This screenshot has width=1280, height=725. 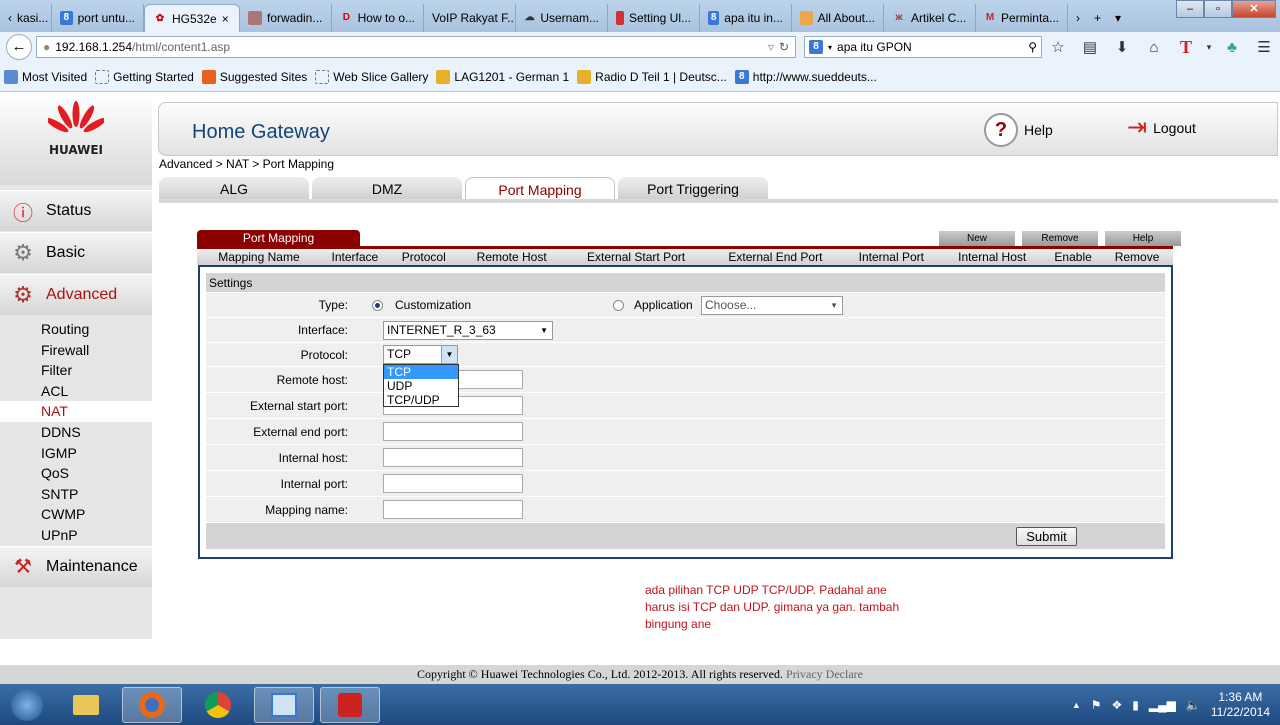 I want to click on maintenance-icon: ⚒, so click(x=23, y=567).